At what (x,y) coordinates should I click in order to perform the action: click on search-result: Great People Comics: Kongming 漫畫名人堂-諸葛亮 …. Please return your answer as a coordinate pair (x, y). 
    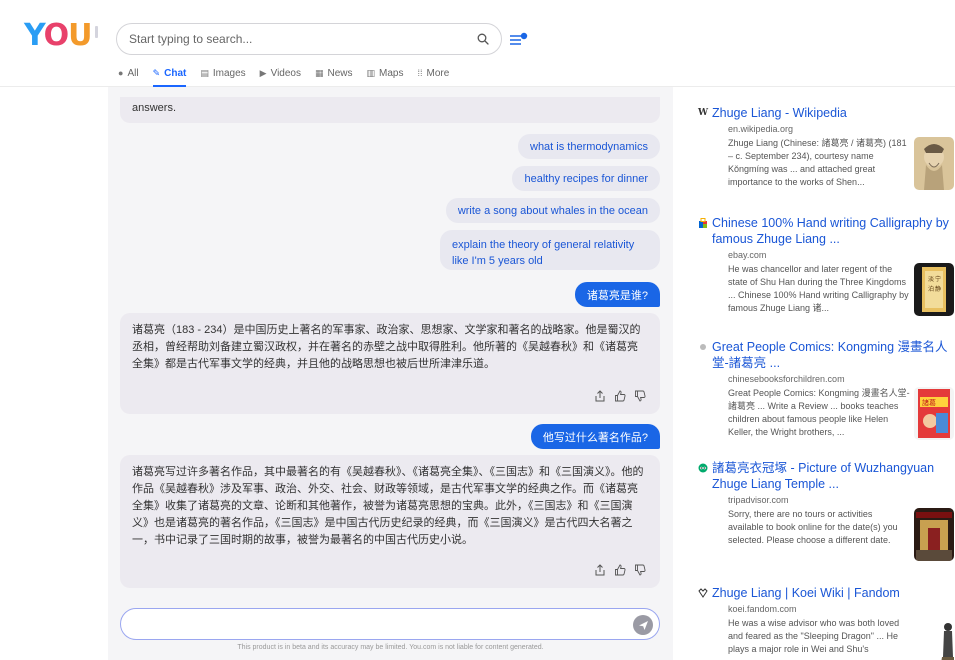
    Looking at the image, I should click on (826, 389).